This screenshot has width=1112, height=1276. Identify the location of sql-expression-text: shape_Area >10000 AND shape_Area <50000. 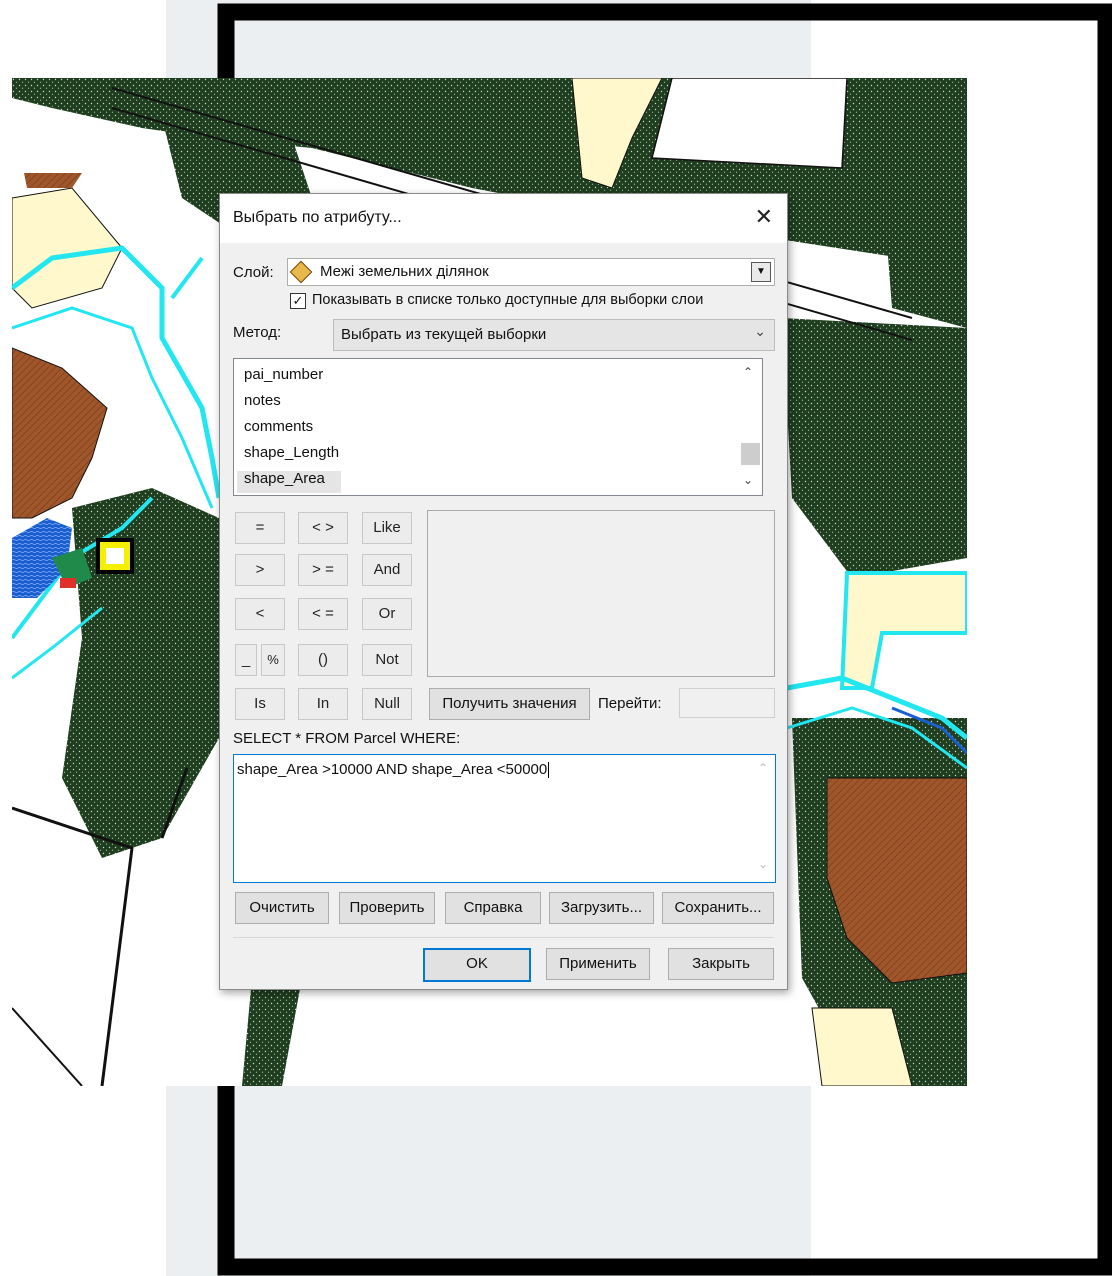
(393, 770).